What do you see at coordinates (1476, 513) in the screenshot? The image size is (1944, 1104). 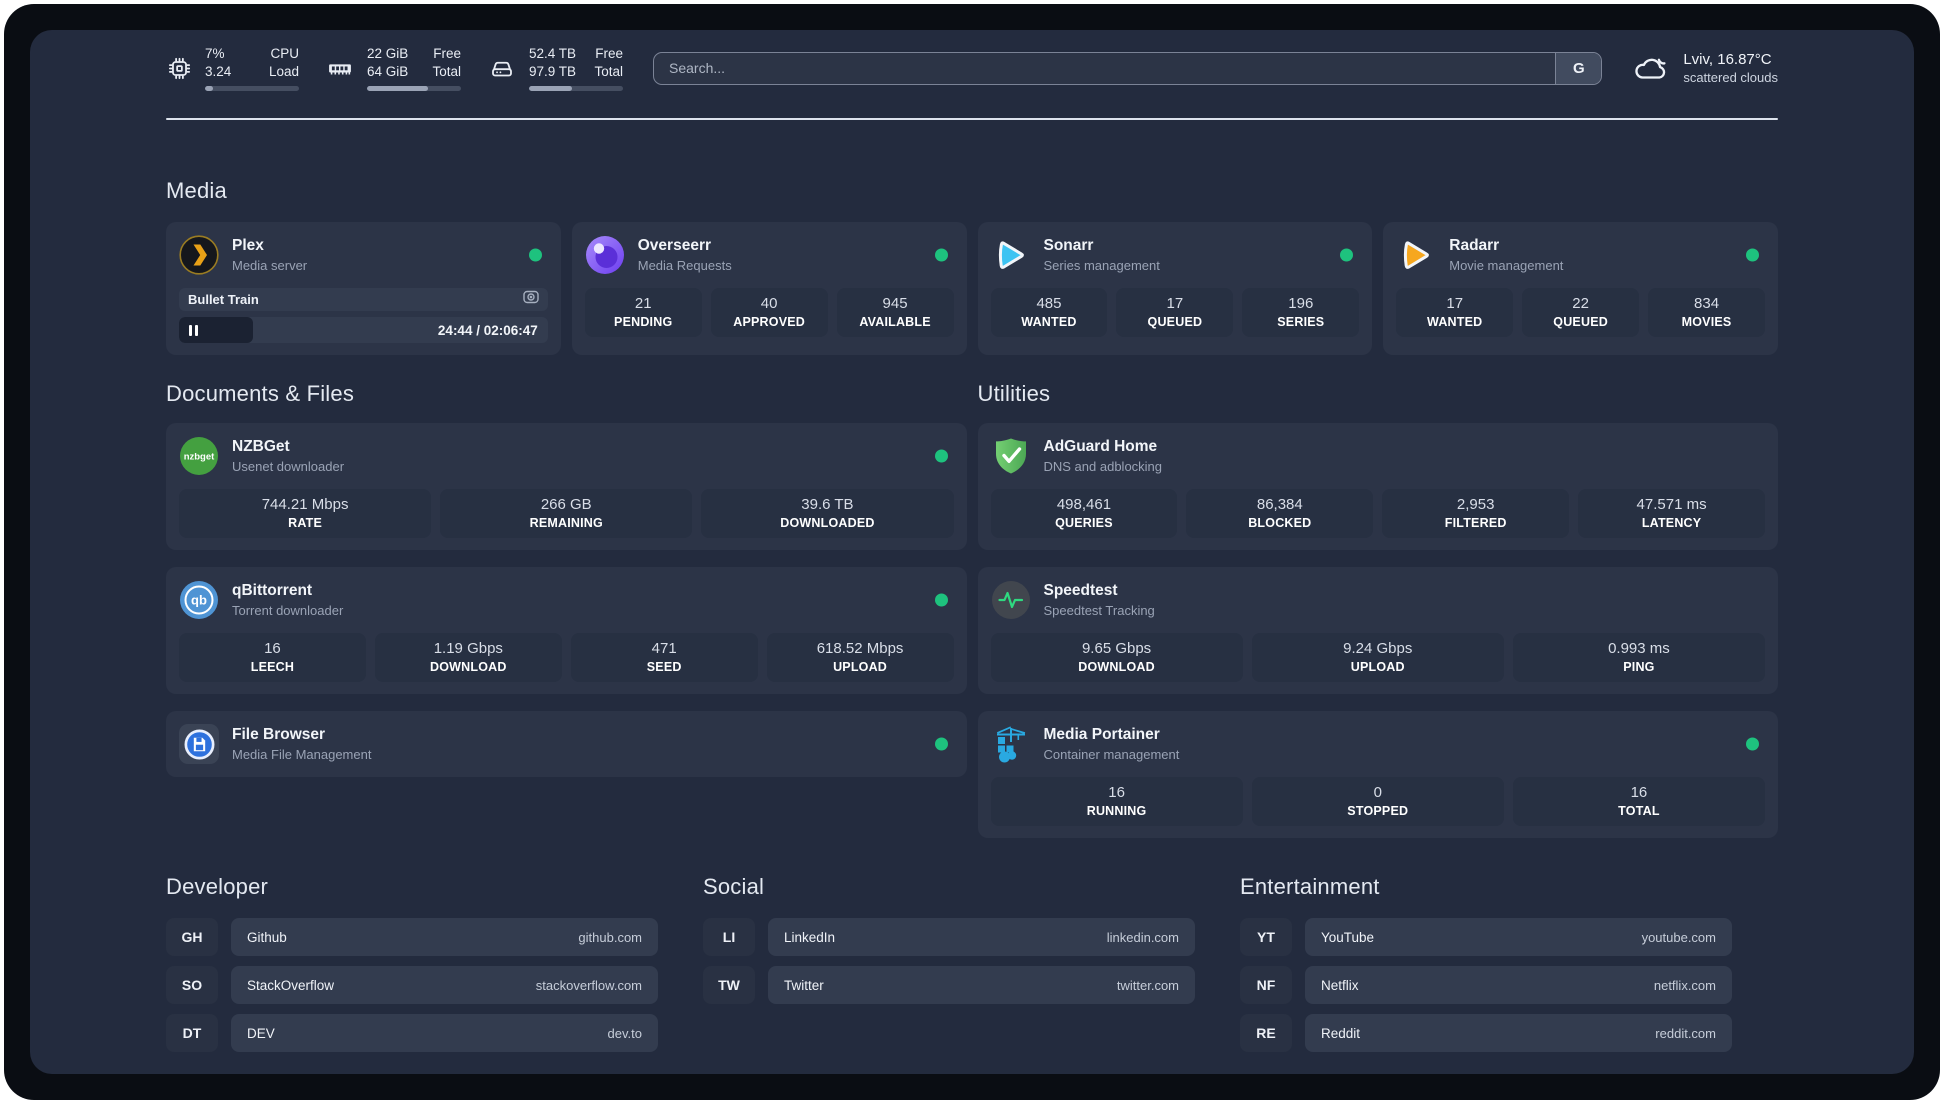 I see `stat-filtered: 2,953 FILTERED` at bounding box center [1476, 513].